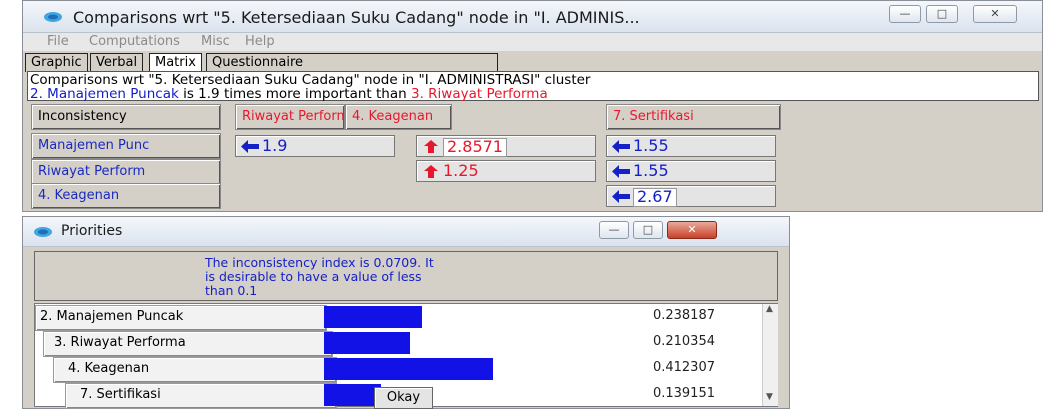 Image resolution: width=1051 pixels, height=409 pixels. What do you see at coordinates (683, 315) in the screenshot?
I see `priority-value: 0.238187` at bounding box center [683, 315].